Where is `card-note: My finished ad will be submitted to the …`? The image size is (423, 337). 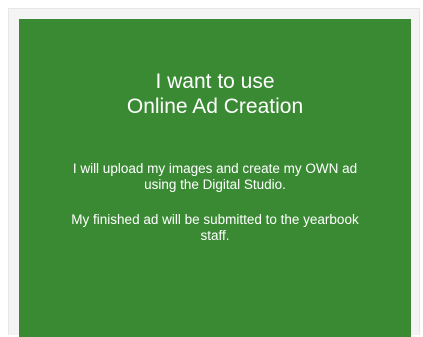
card-note: My finished ad will be submitted to the … is located at coordinates (215, 227).